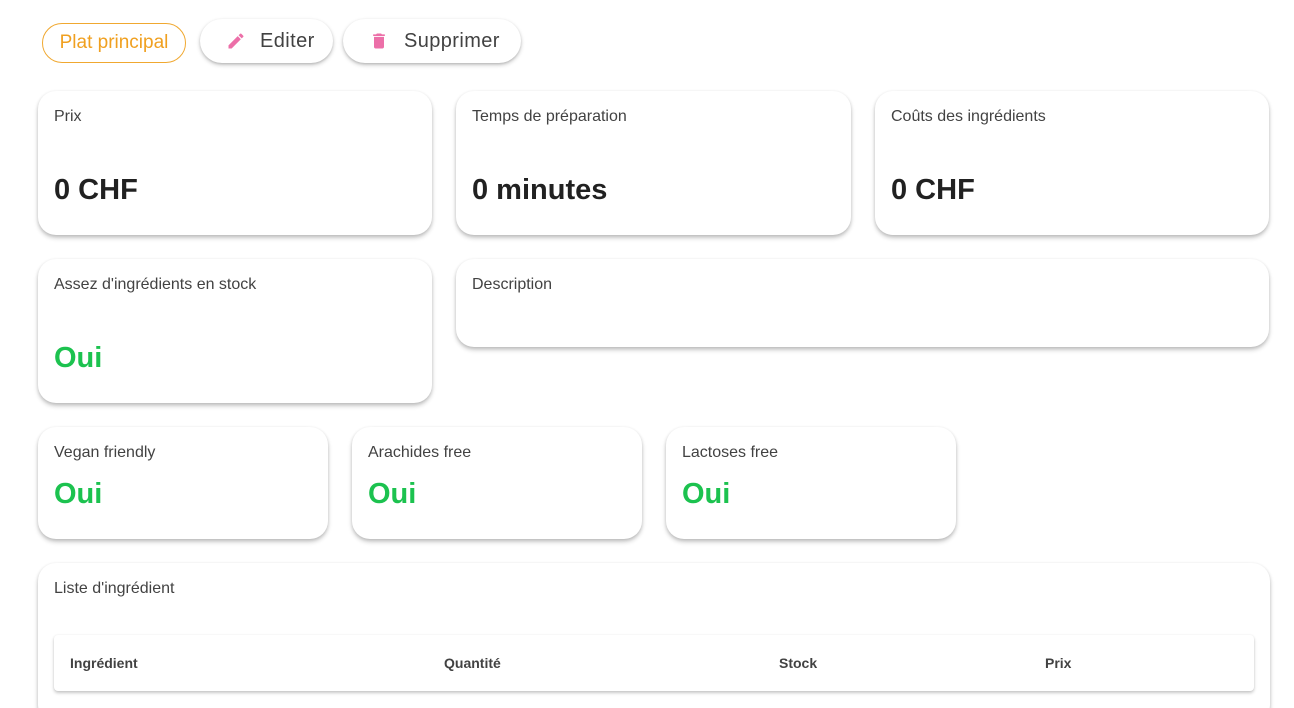 The width and height of the screenshot is (1294, 708). I want to click on price-value: 0 CHF, so click(96, 190).